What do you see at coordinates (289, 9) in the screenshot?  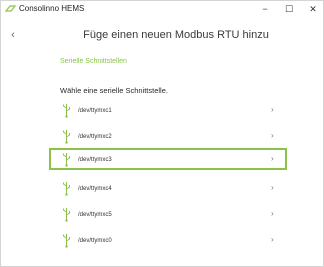 I see `maximize-button: ☐` at bounding box center [289, 9].